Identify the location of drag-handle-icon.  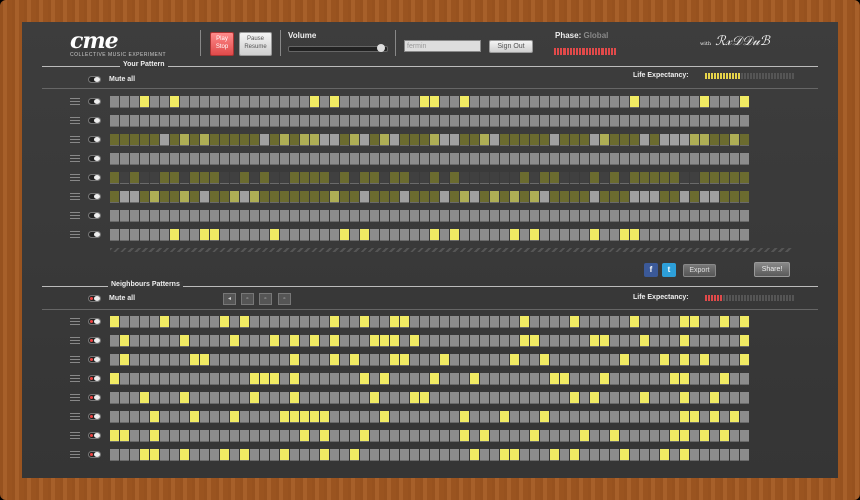
(75, 197).